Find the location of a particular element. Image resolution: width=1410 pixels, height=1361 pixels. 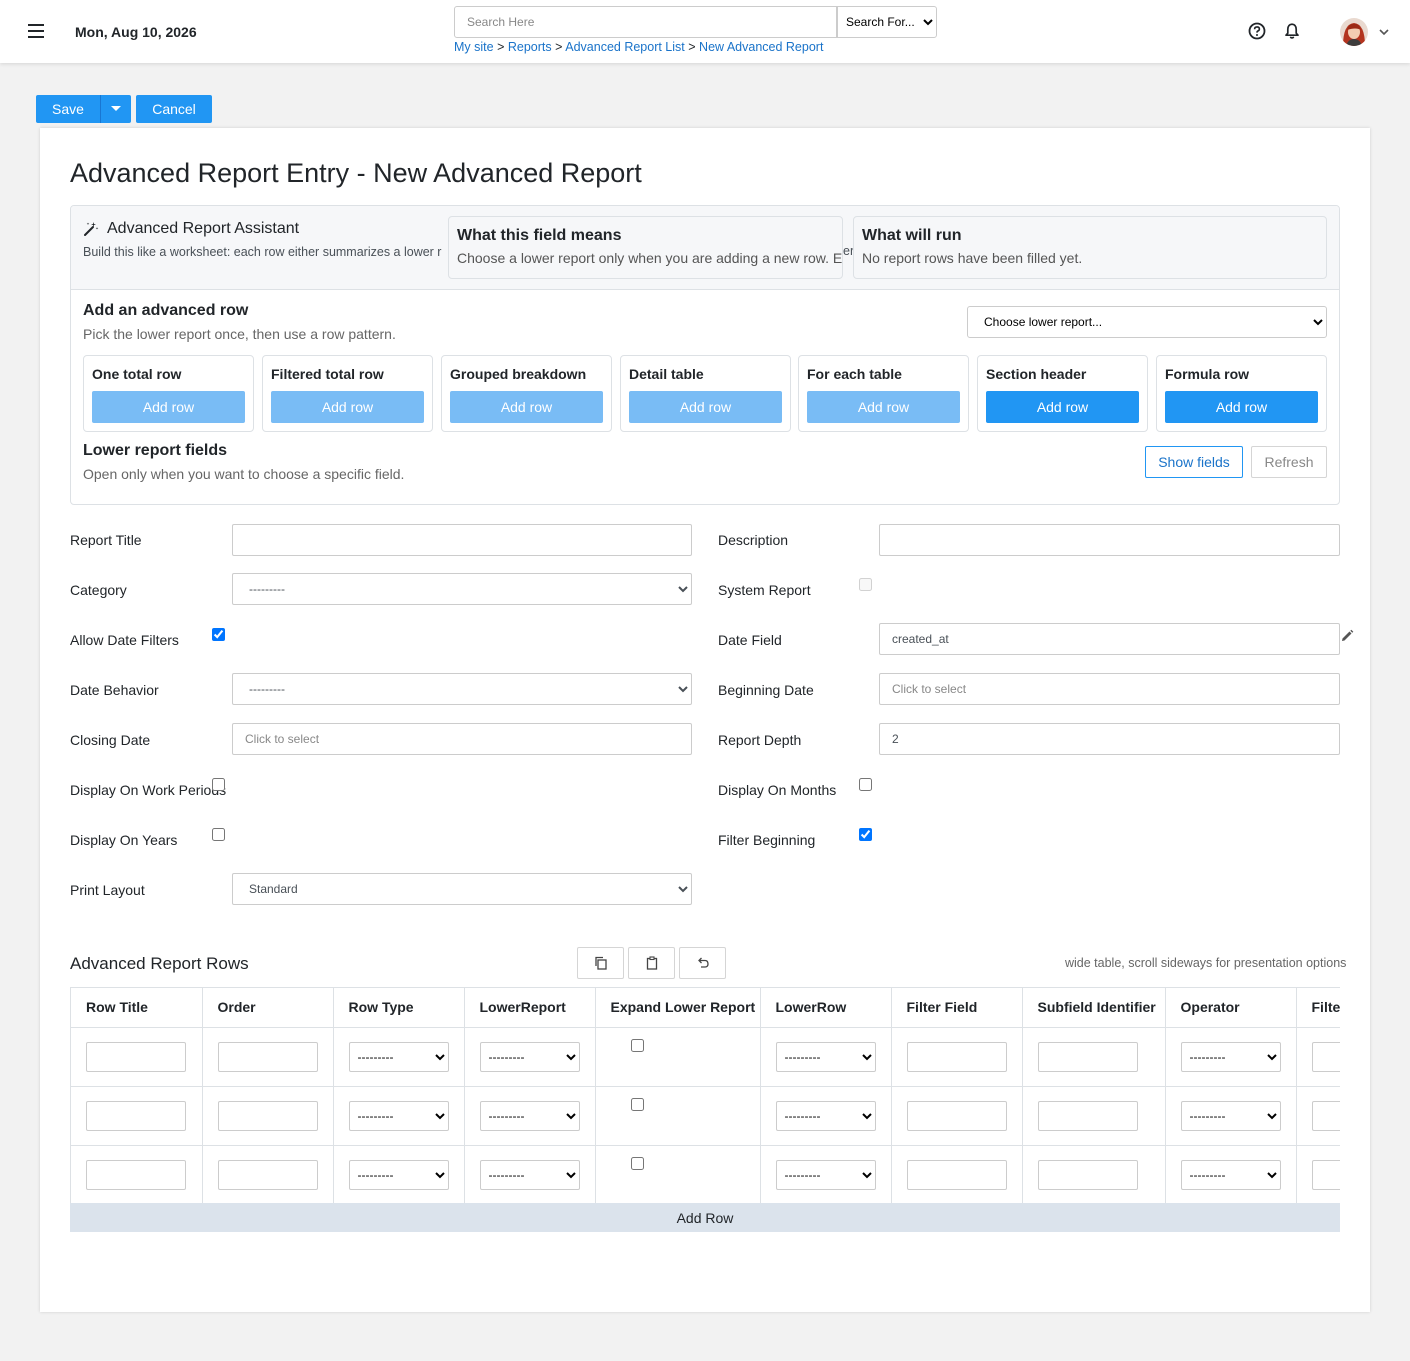

add-for-each-table-button: Add row is located at coordinates (883, 407).